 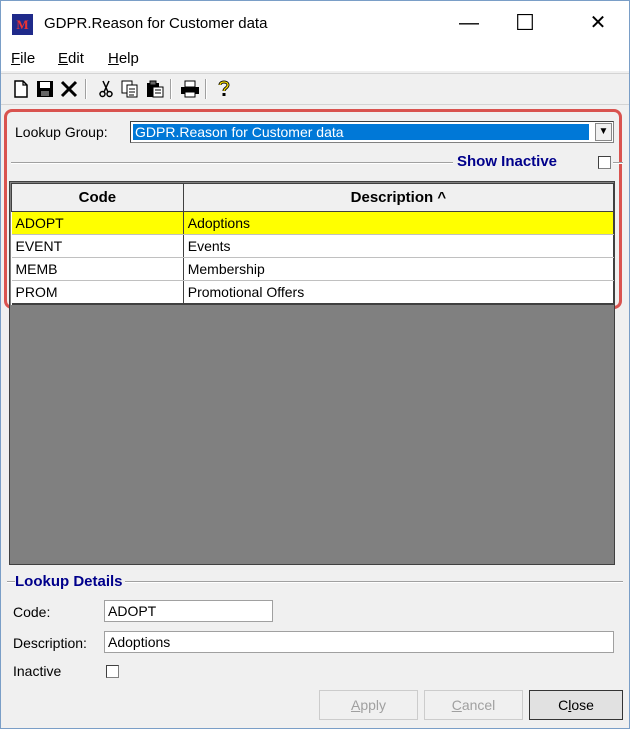 What do you see at coordinates (97, 197) in the screenshot?
I see `column-header-code: Code` at bounding box center [97, 197].